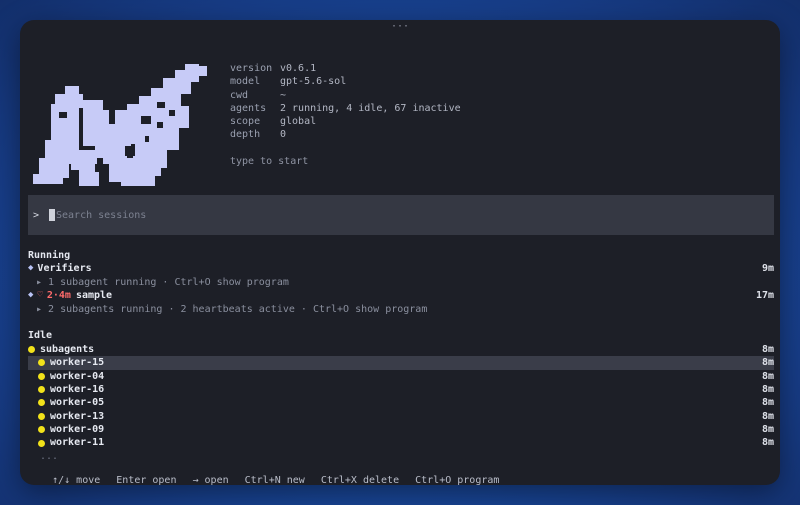  Describe the element at coordinates (36, 215) in the screenshot. I see `prompt-chevron: >` at that location.